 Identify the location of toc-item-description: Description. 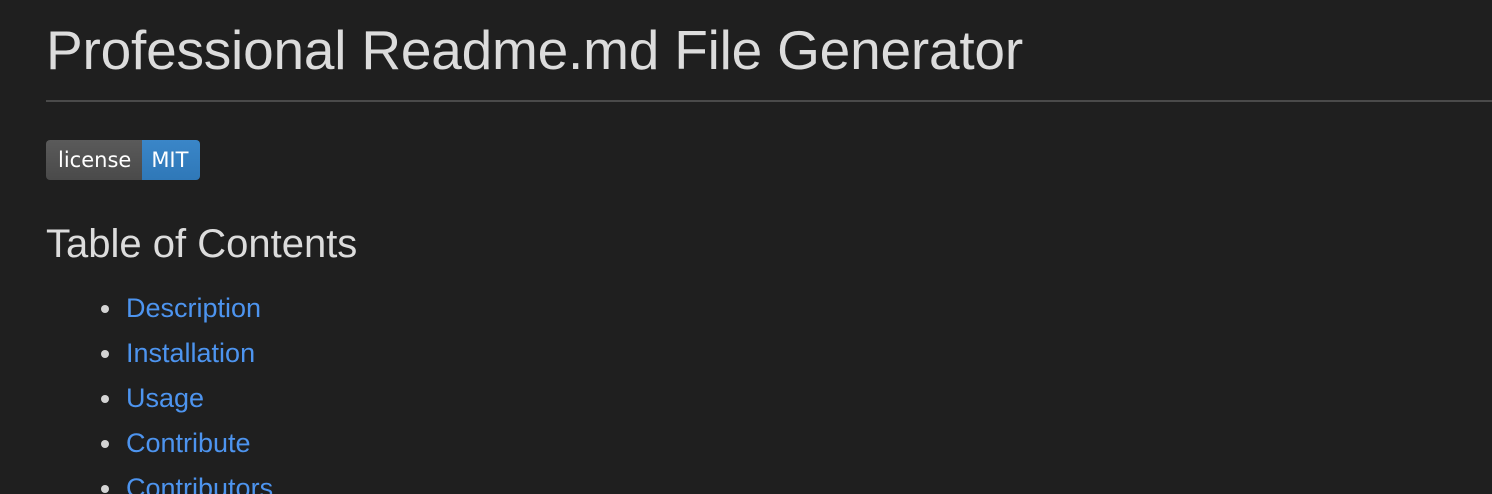
(159, 308).